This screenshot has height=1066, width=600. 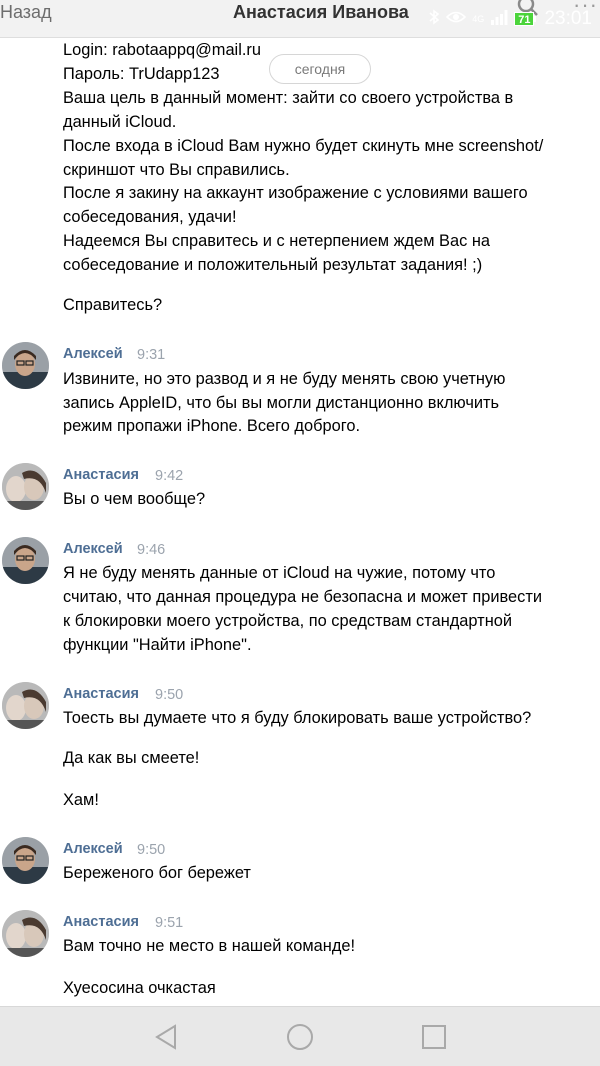 What do you see at coordinates (26, 12) in the screenshot?
I see `back-button: Назад` at bounding box center [26, 12].